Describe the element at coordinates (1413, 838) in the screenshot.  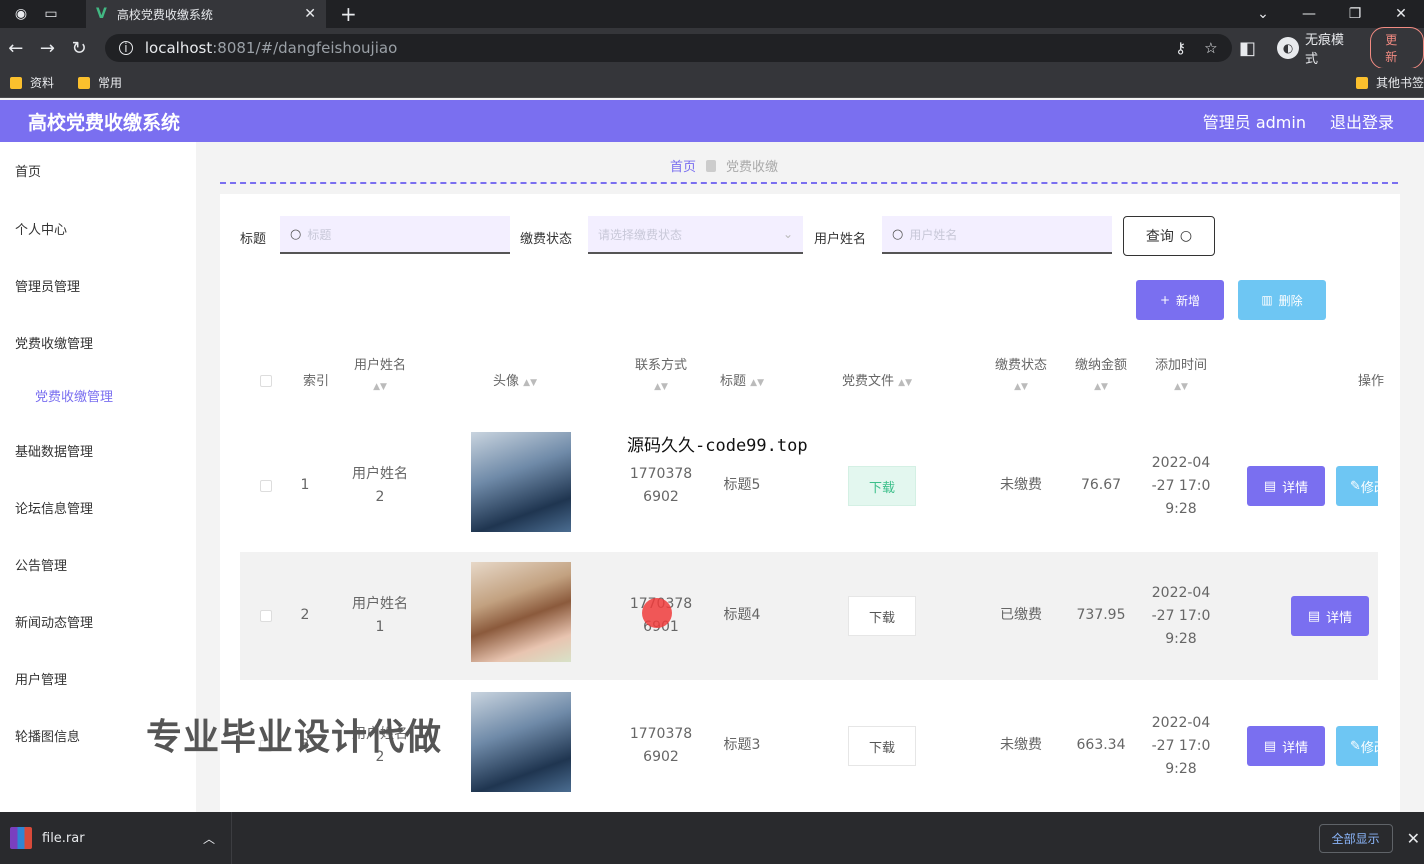
I see `close-icon: ✕` at that location.